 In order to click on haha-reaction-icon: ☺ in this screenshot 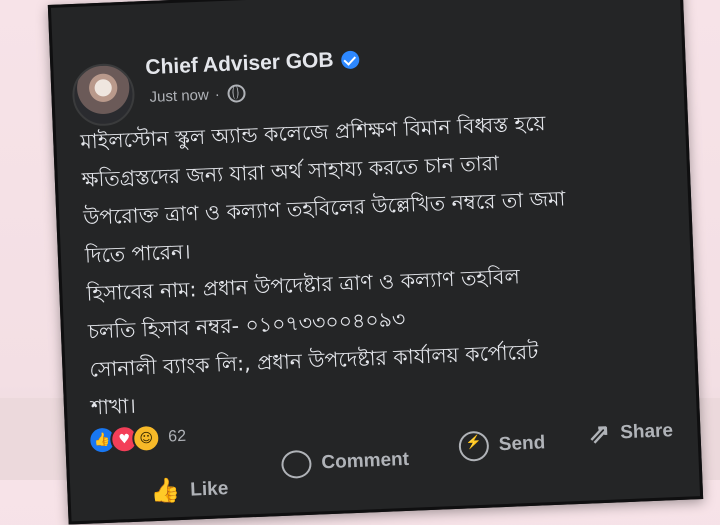, I will do `click(146, 438)`.